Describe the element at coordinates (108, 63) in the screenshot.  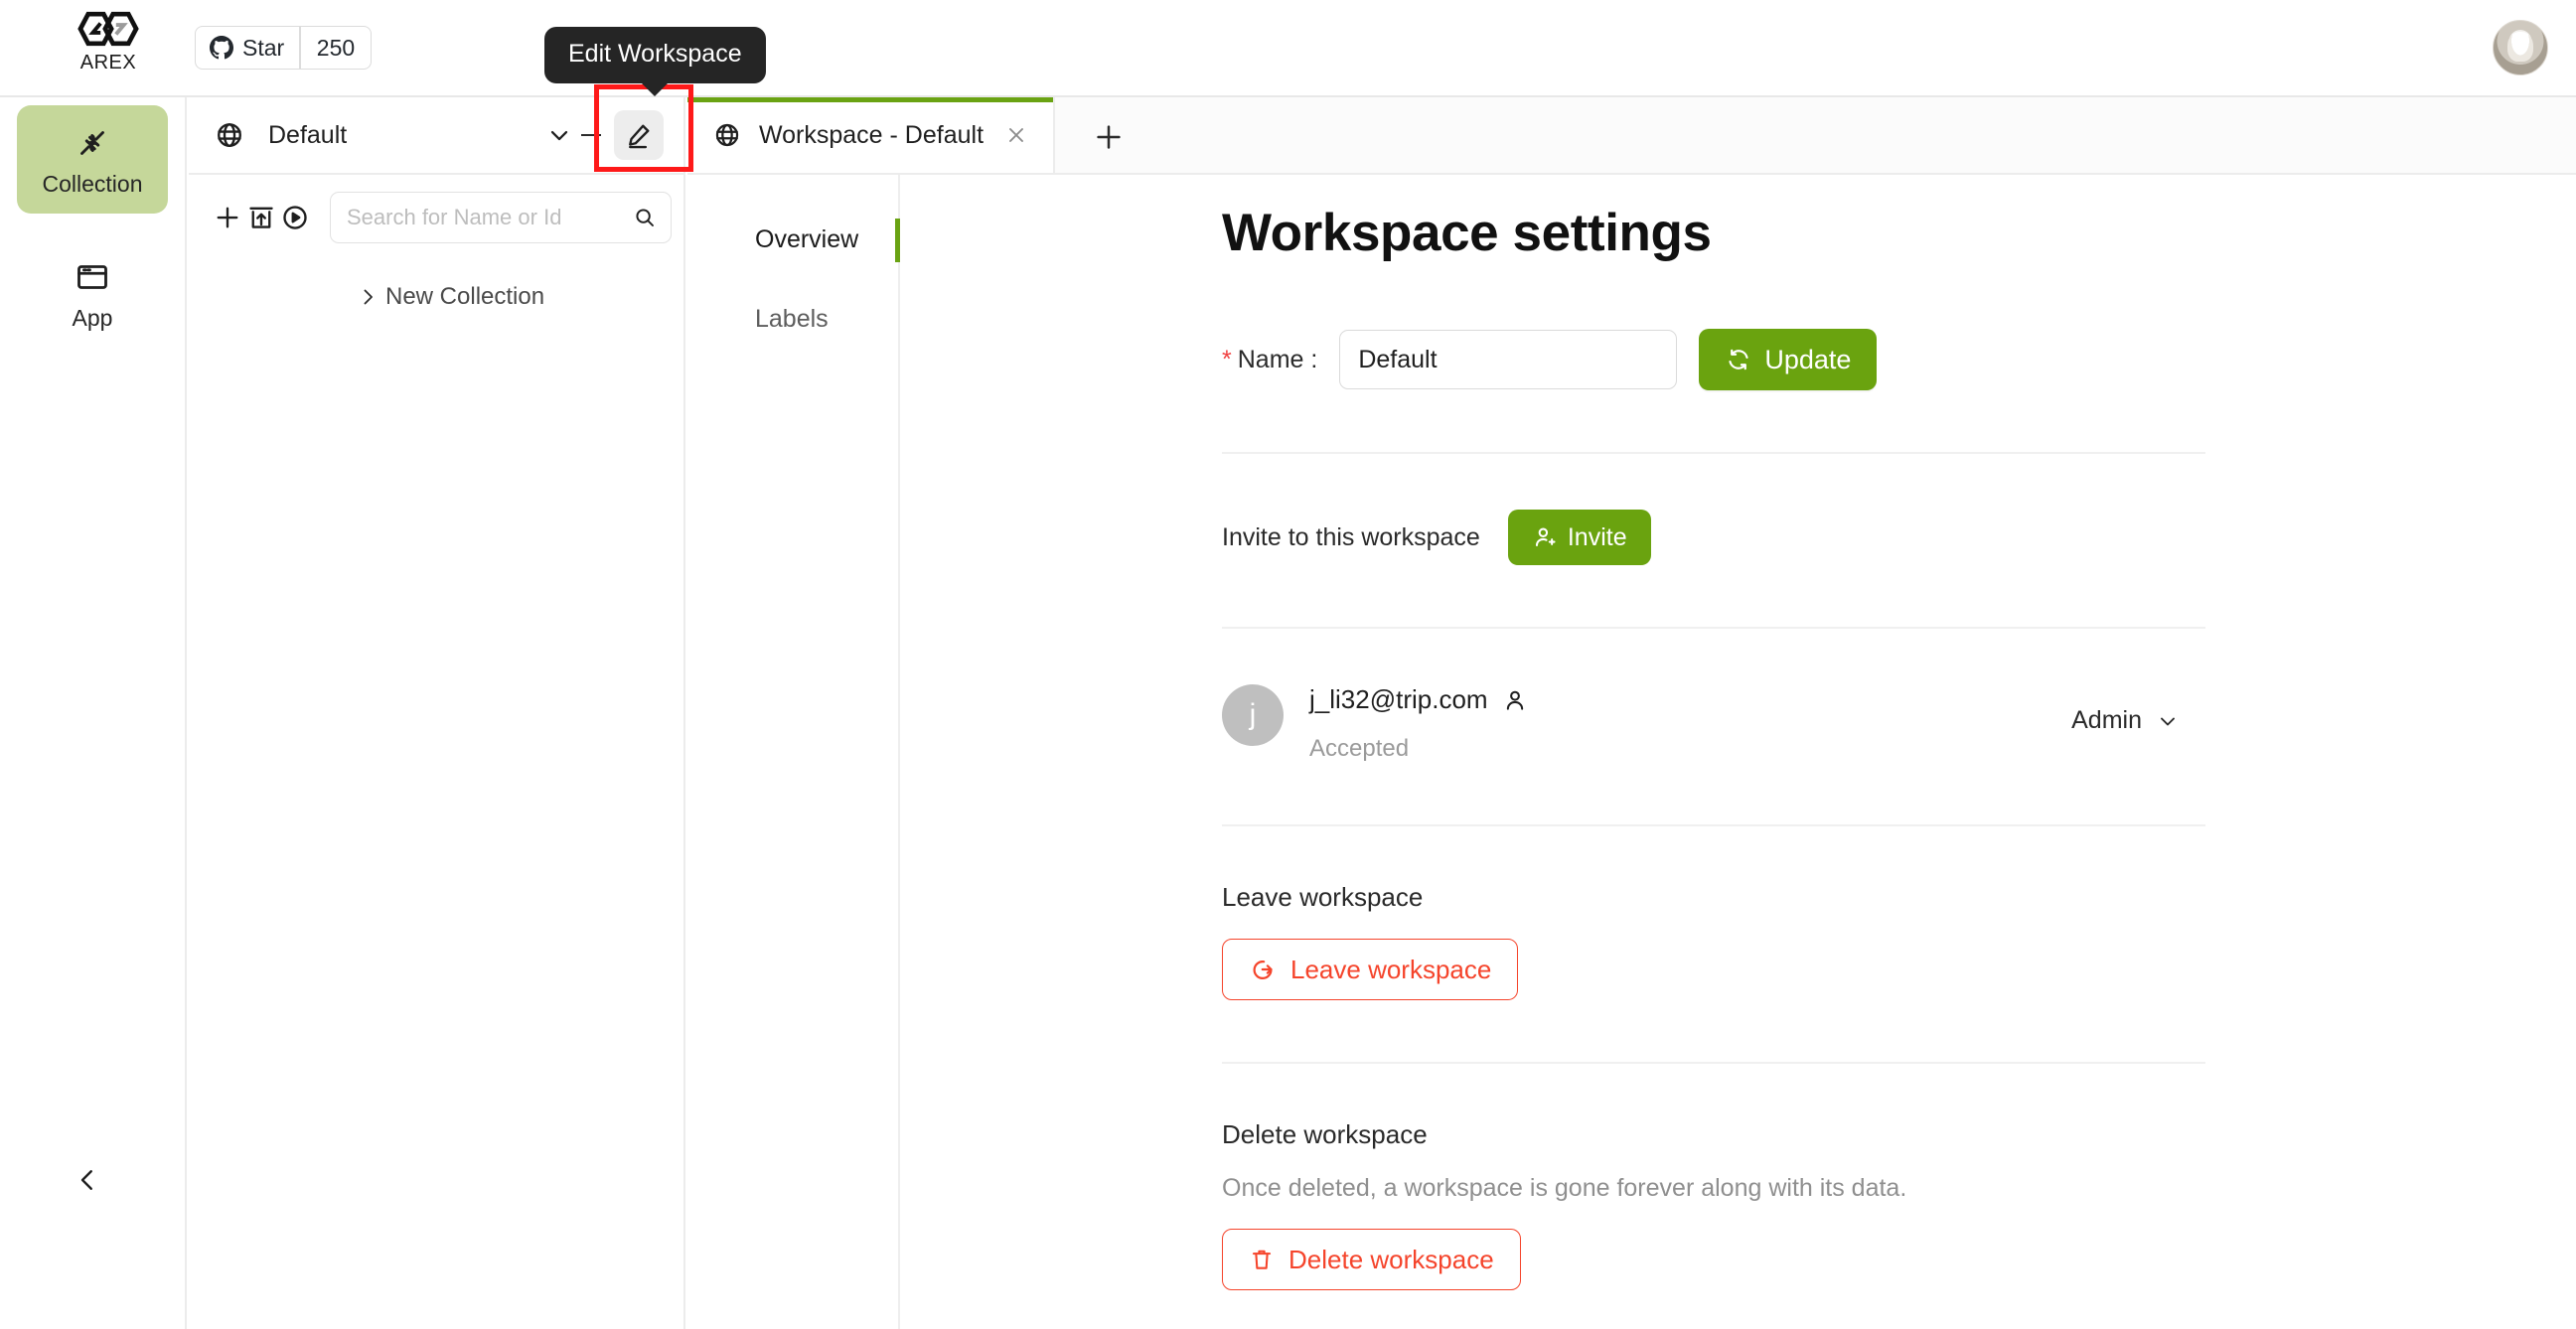
I see `brand-name: AREX` at that location.